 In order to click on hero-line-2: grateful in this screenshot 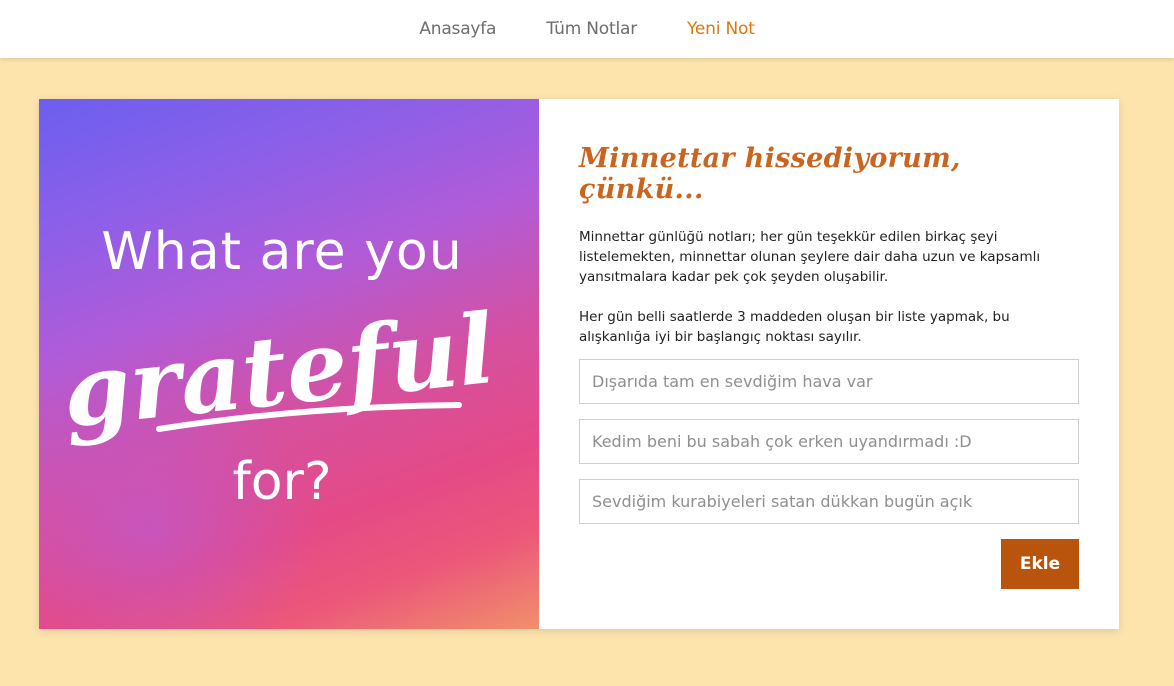, I will do `click(278, 371)`.